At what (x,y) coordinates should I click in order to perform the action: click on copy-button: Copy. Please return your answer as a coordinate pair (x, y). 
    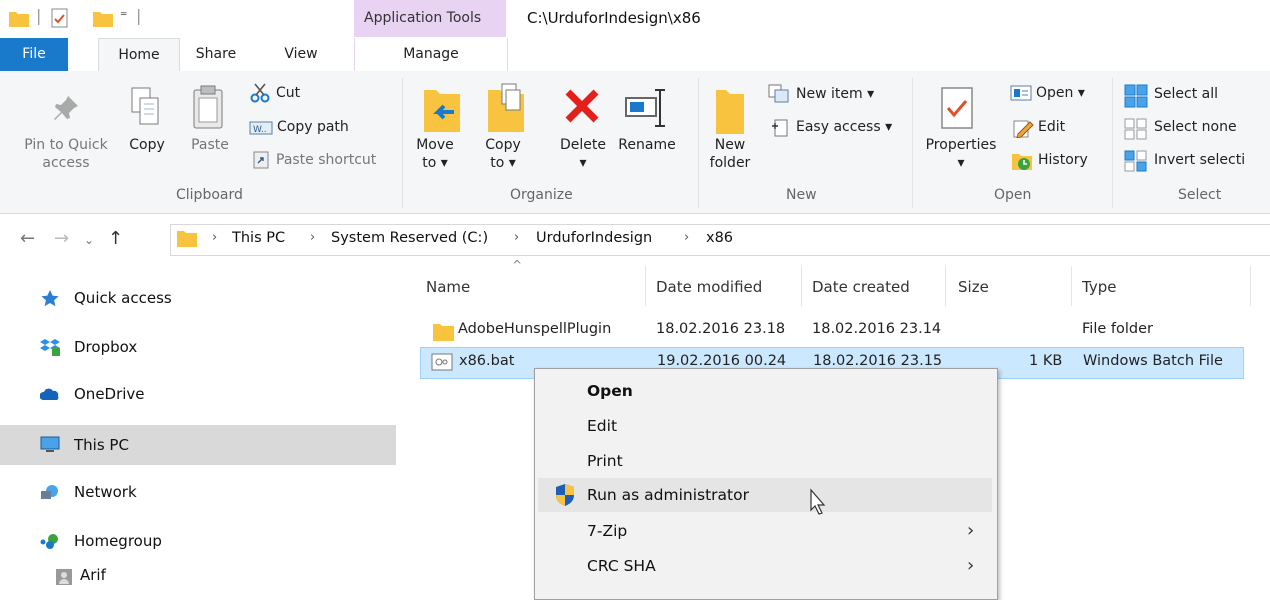
    Looking at the image, I should click on (147, 145).